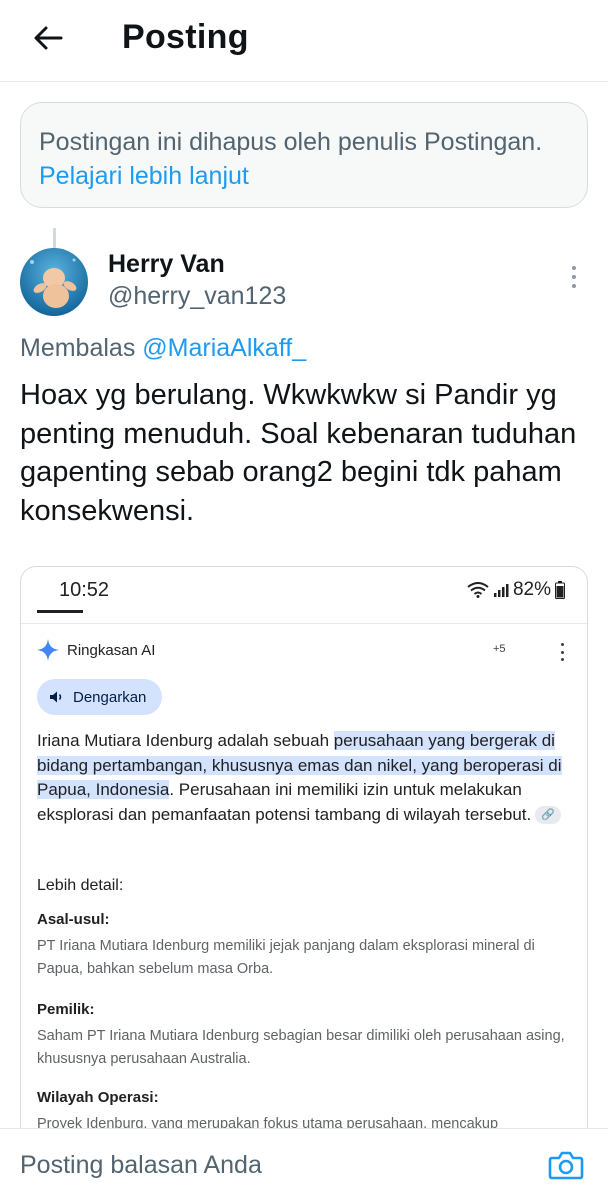  Describe the element at coordinates (574, 268) in the screenshot. I see `more-dots-icon` at that location.